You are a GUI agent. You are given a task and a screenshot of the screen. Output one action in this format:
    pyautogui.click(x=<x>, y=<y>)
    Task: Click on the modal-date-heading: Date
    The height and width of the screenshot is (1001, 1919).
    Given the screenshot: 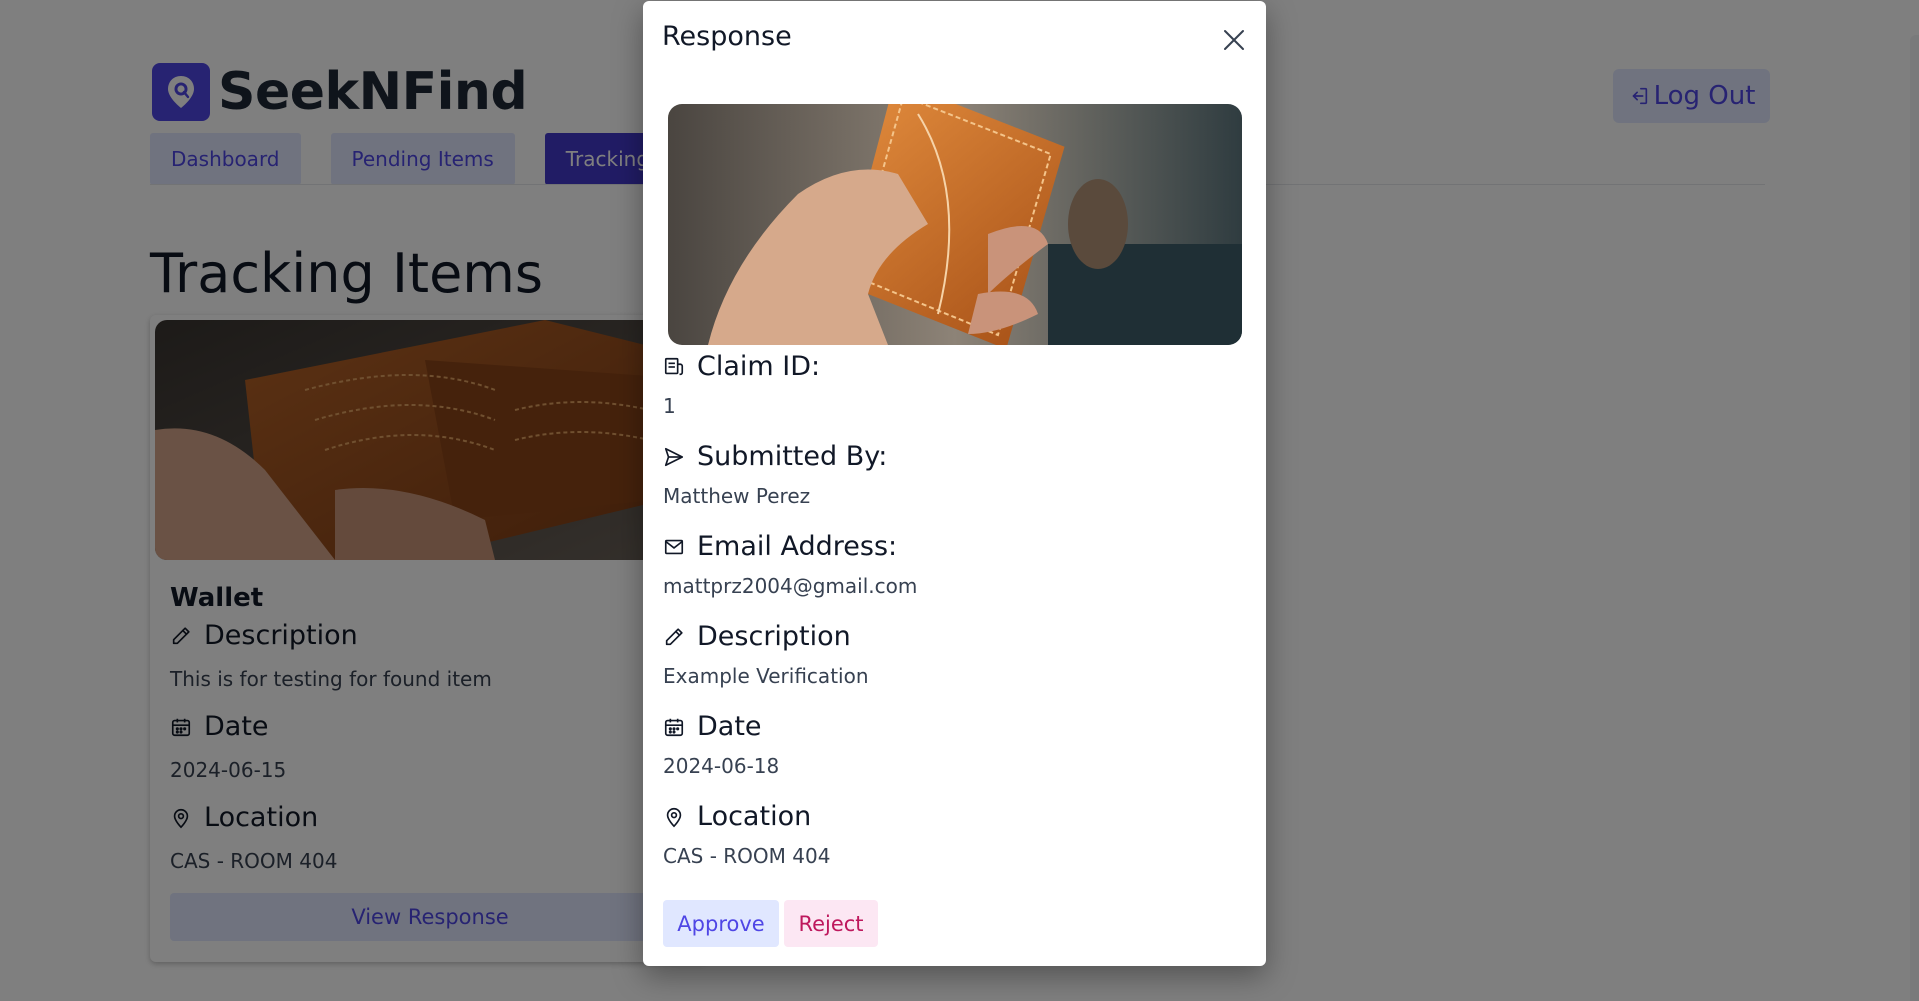 What is the action you would take?
    pyautogui.click(x=712, y=726)
    